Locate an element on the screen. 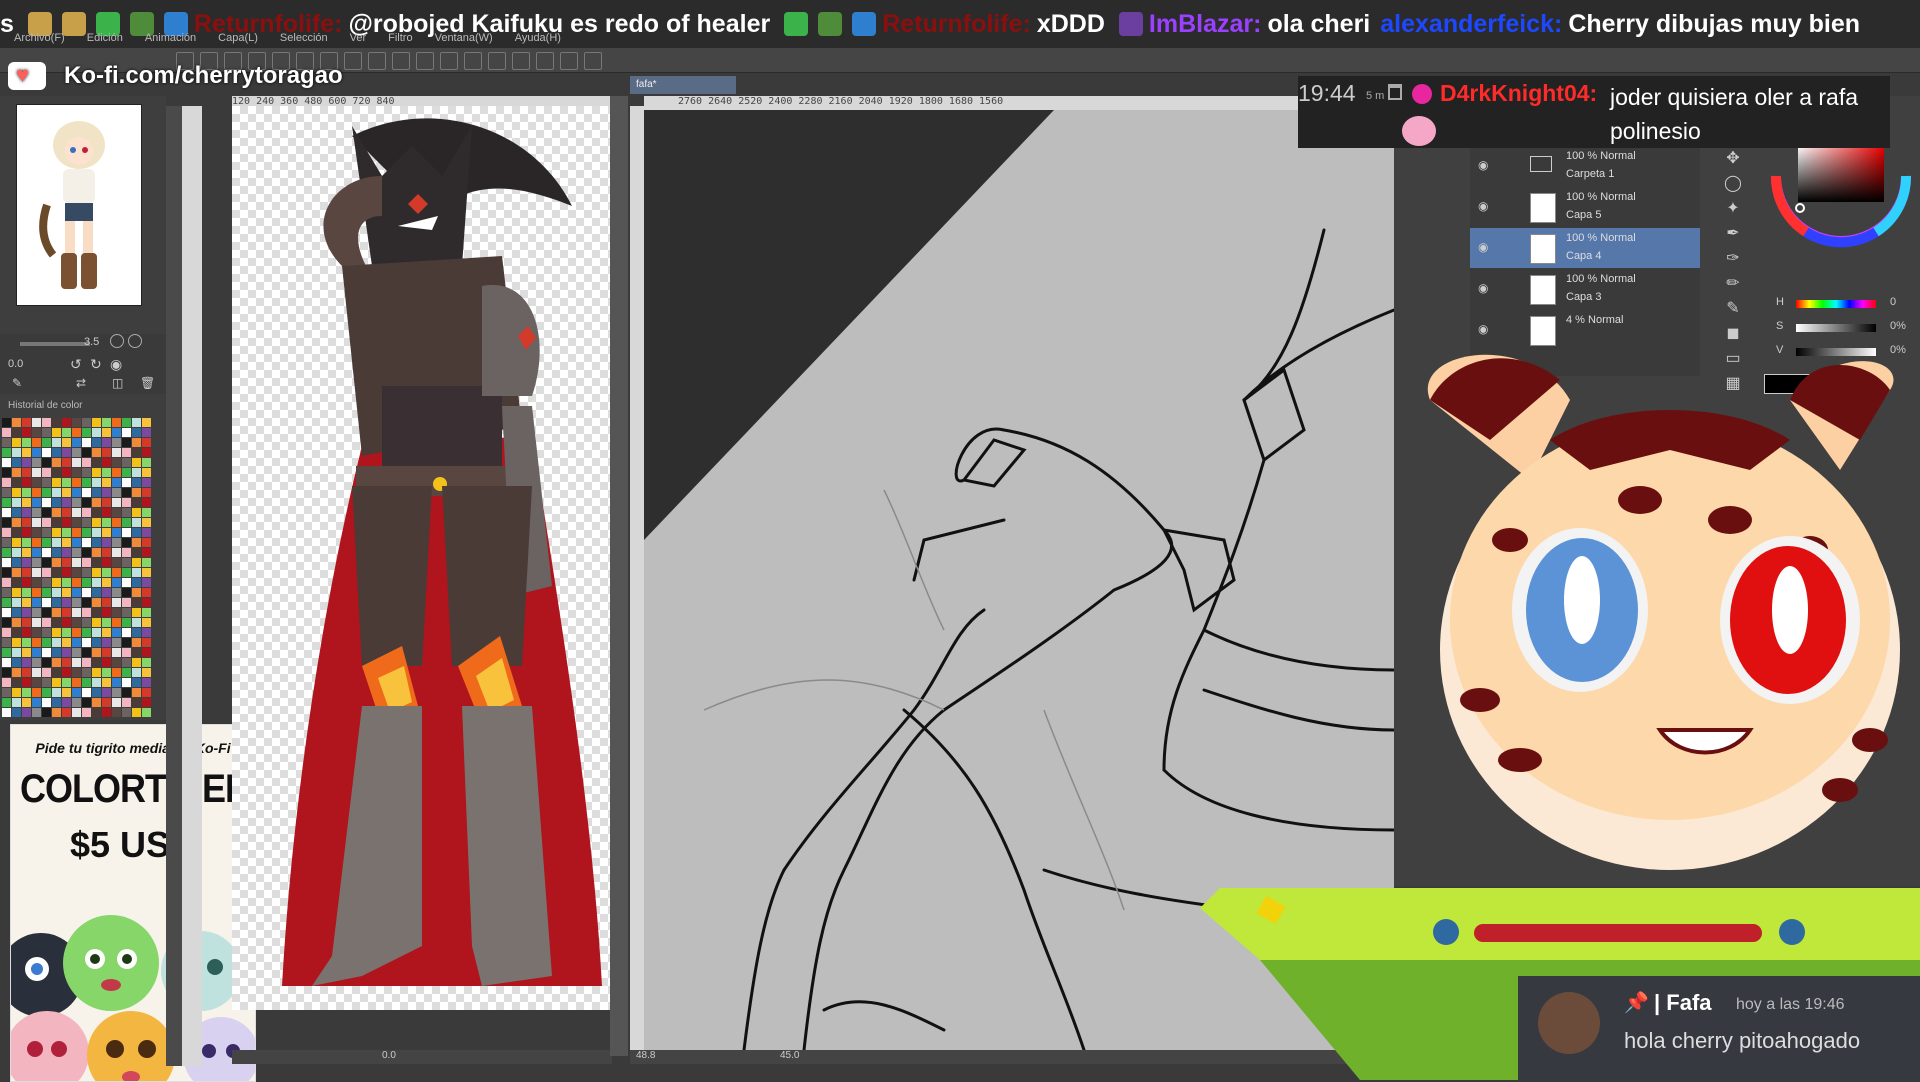 The height and width of the screenshot is (1082, 1920). document-tab: fafa* is located at coordinates (683, 85).